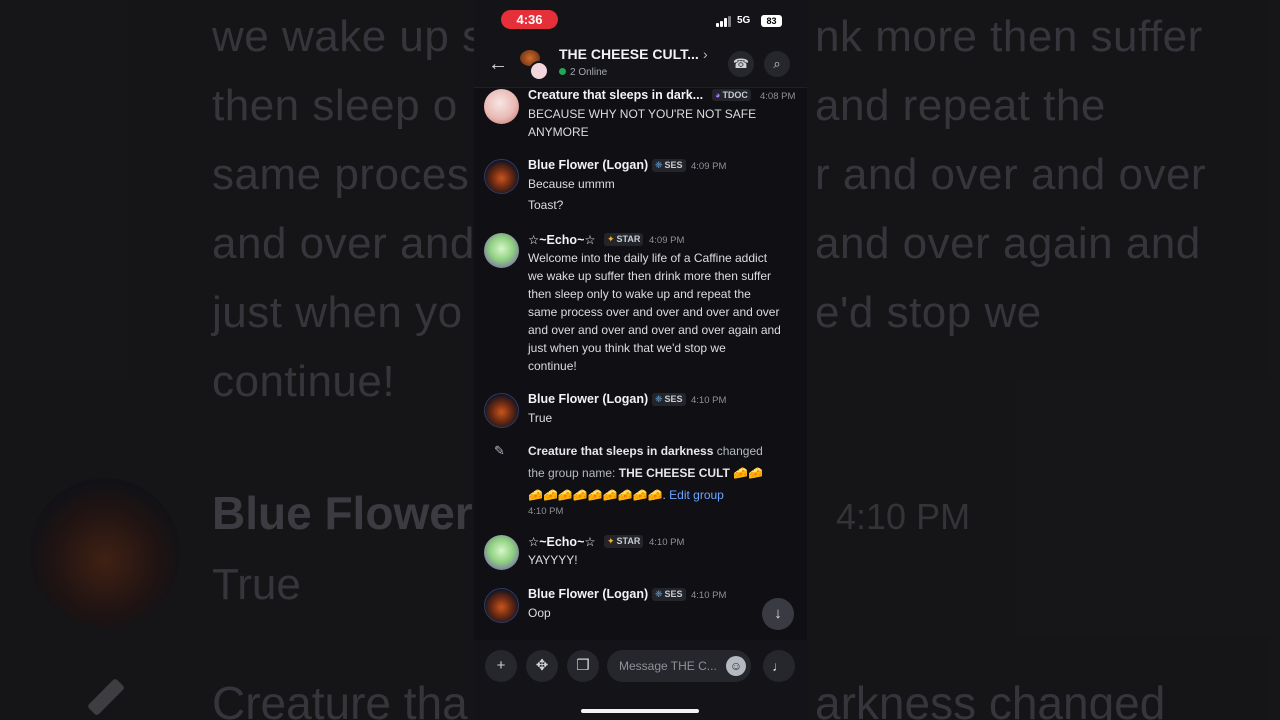 The width and height of the screenshot is (1280, 720). What do you see at coordinates (705, 54) in the screenshot?
I see `chevron-right-icon: ›` at bounding box center [705, 54].